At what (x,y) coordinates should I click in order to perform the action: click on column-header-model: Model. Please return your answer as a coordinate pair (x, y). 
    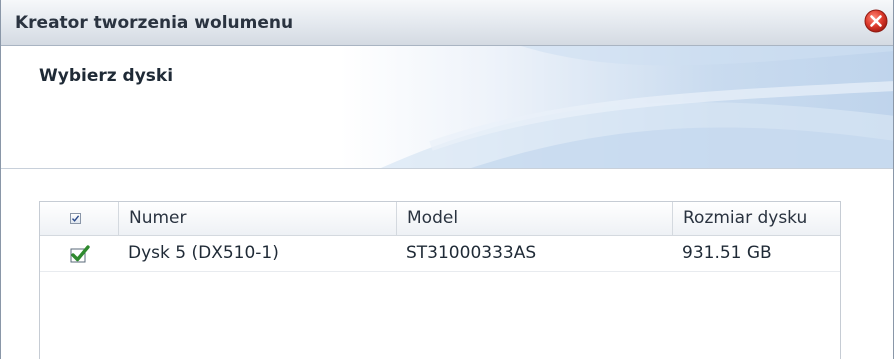
    Looking at the image, I should click on (534, 218).